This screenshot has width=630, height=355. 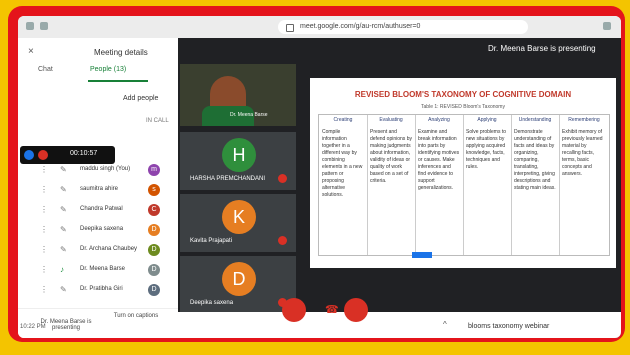 I want to click on avatar: m, so click(x=154, y=170).